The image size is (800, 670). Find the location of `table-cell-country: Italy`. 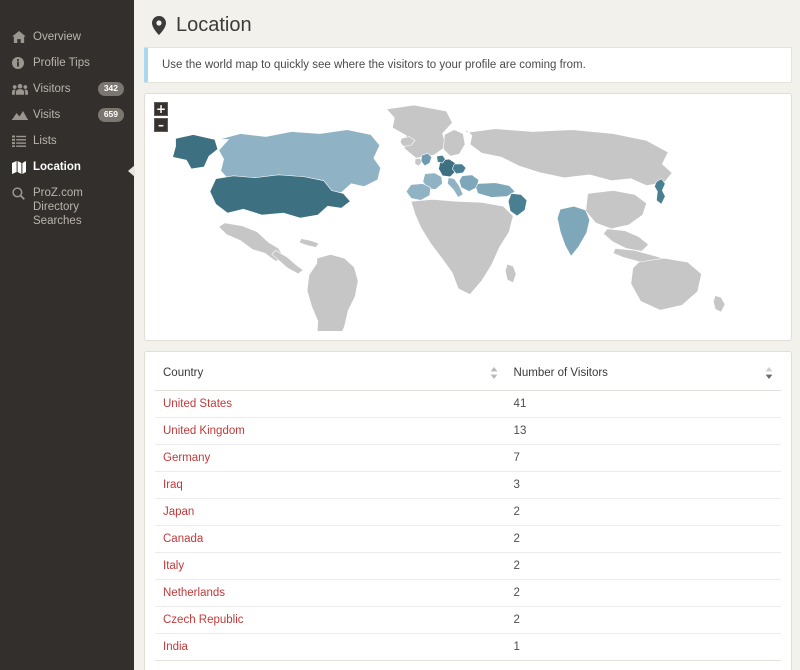

table-cell-country: Italy is located at coordinates (330, 566).